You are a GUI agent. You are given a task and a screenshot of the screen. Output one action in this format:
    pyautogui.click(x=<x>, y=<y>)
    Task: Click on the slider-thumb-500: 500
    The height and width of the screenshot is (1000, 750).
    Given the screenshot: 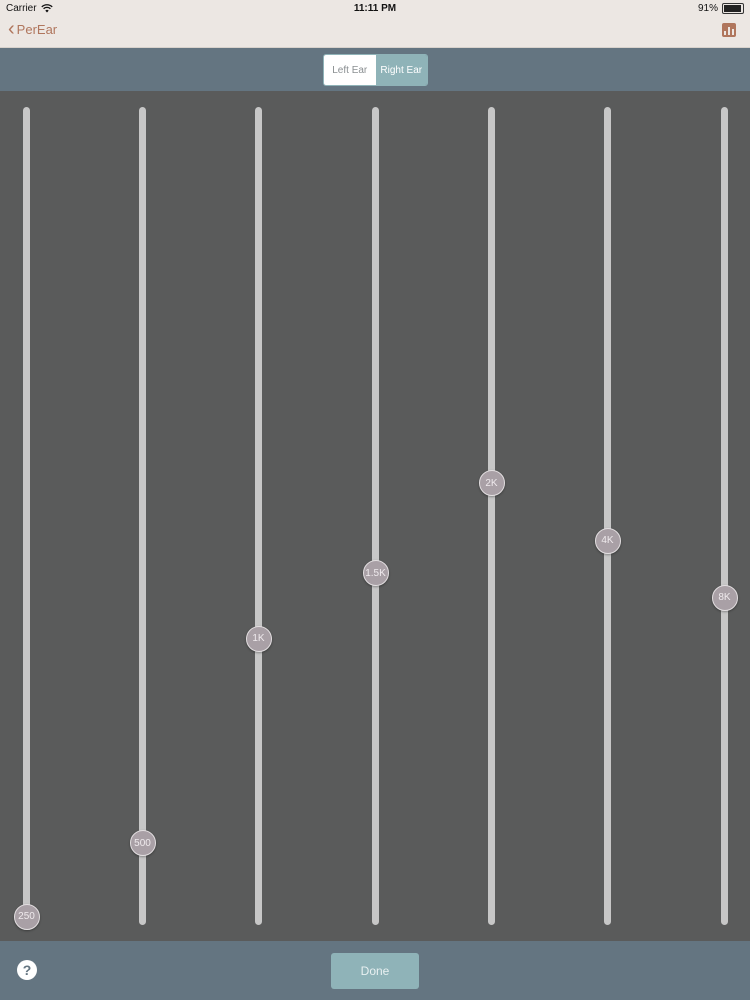 What is the action you would take?
    pyautogui.click(x=142, y=843)
    